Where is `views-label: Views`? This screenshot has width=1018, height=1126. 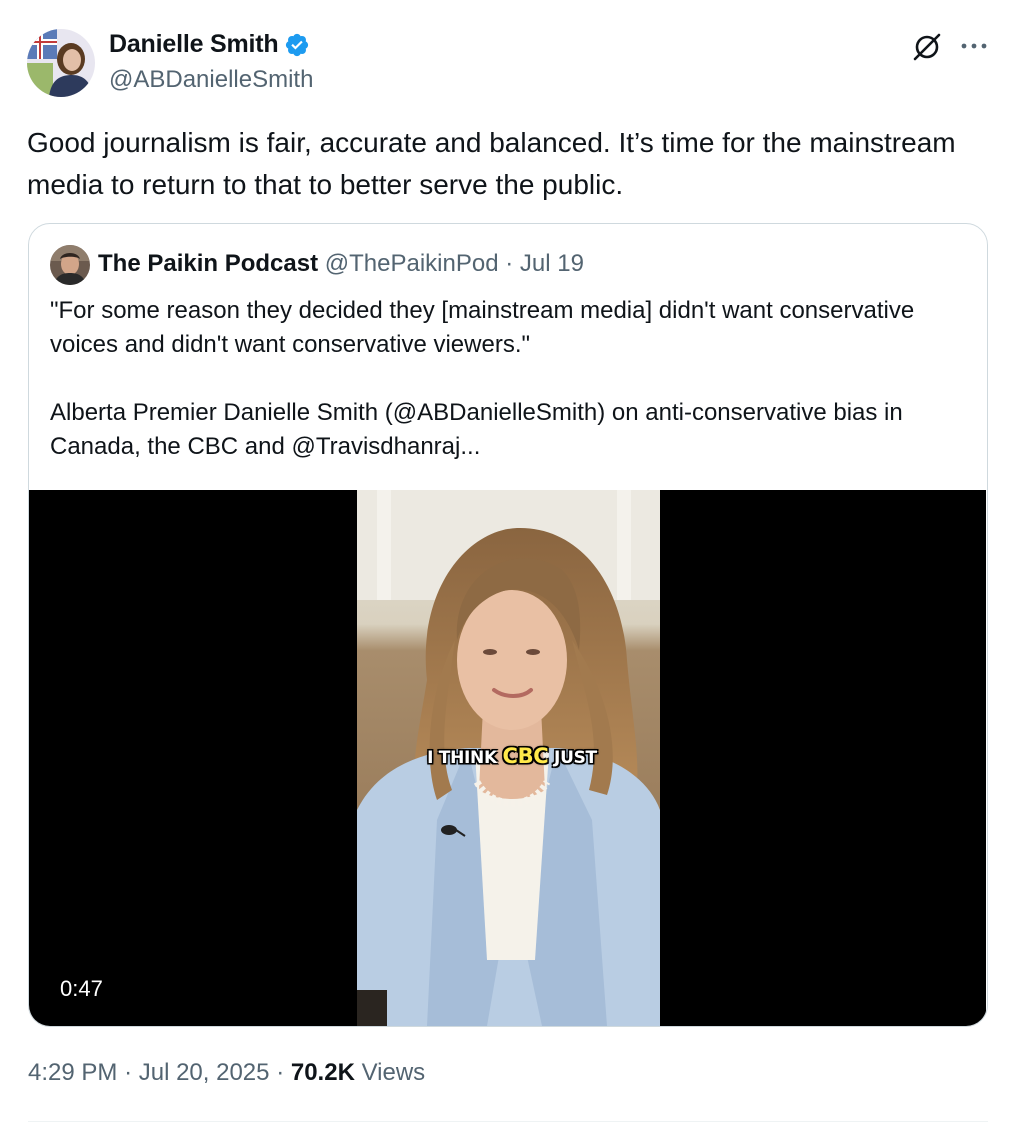
views-label: Views is located at coordinates (393, 1072).